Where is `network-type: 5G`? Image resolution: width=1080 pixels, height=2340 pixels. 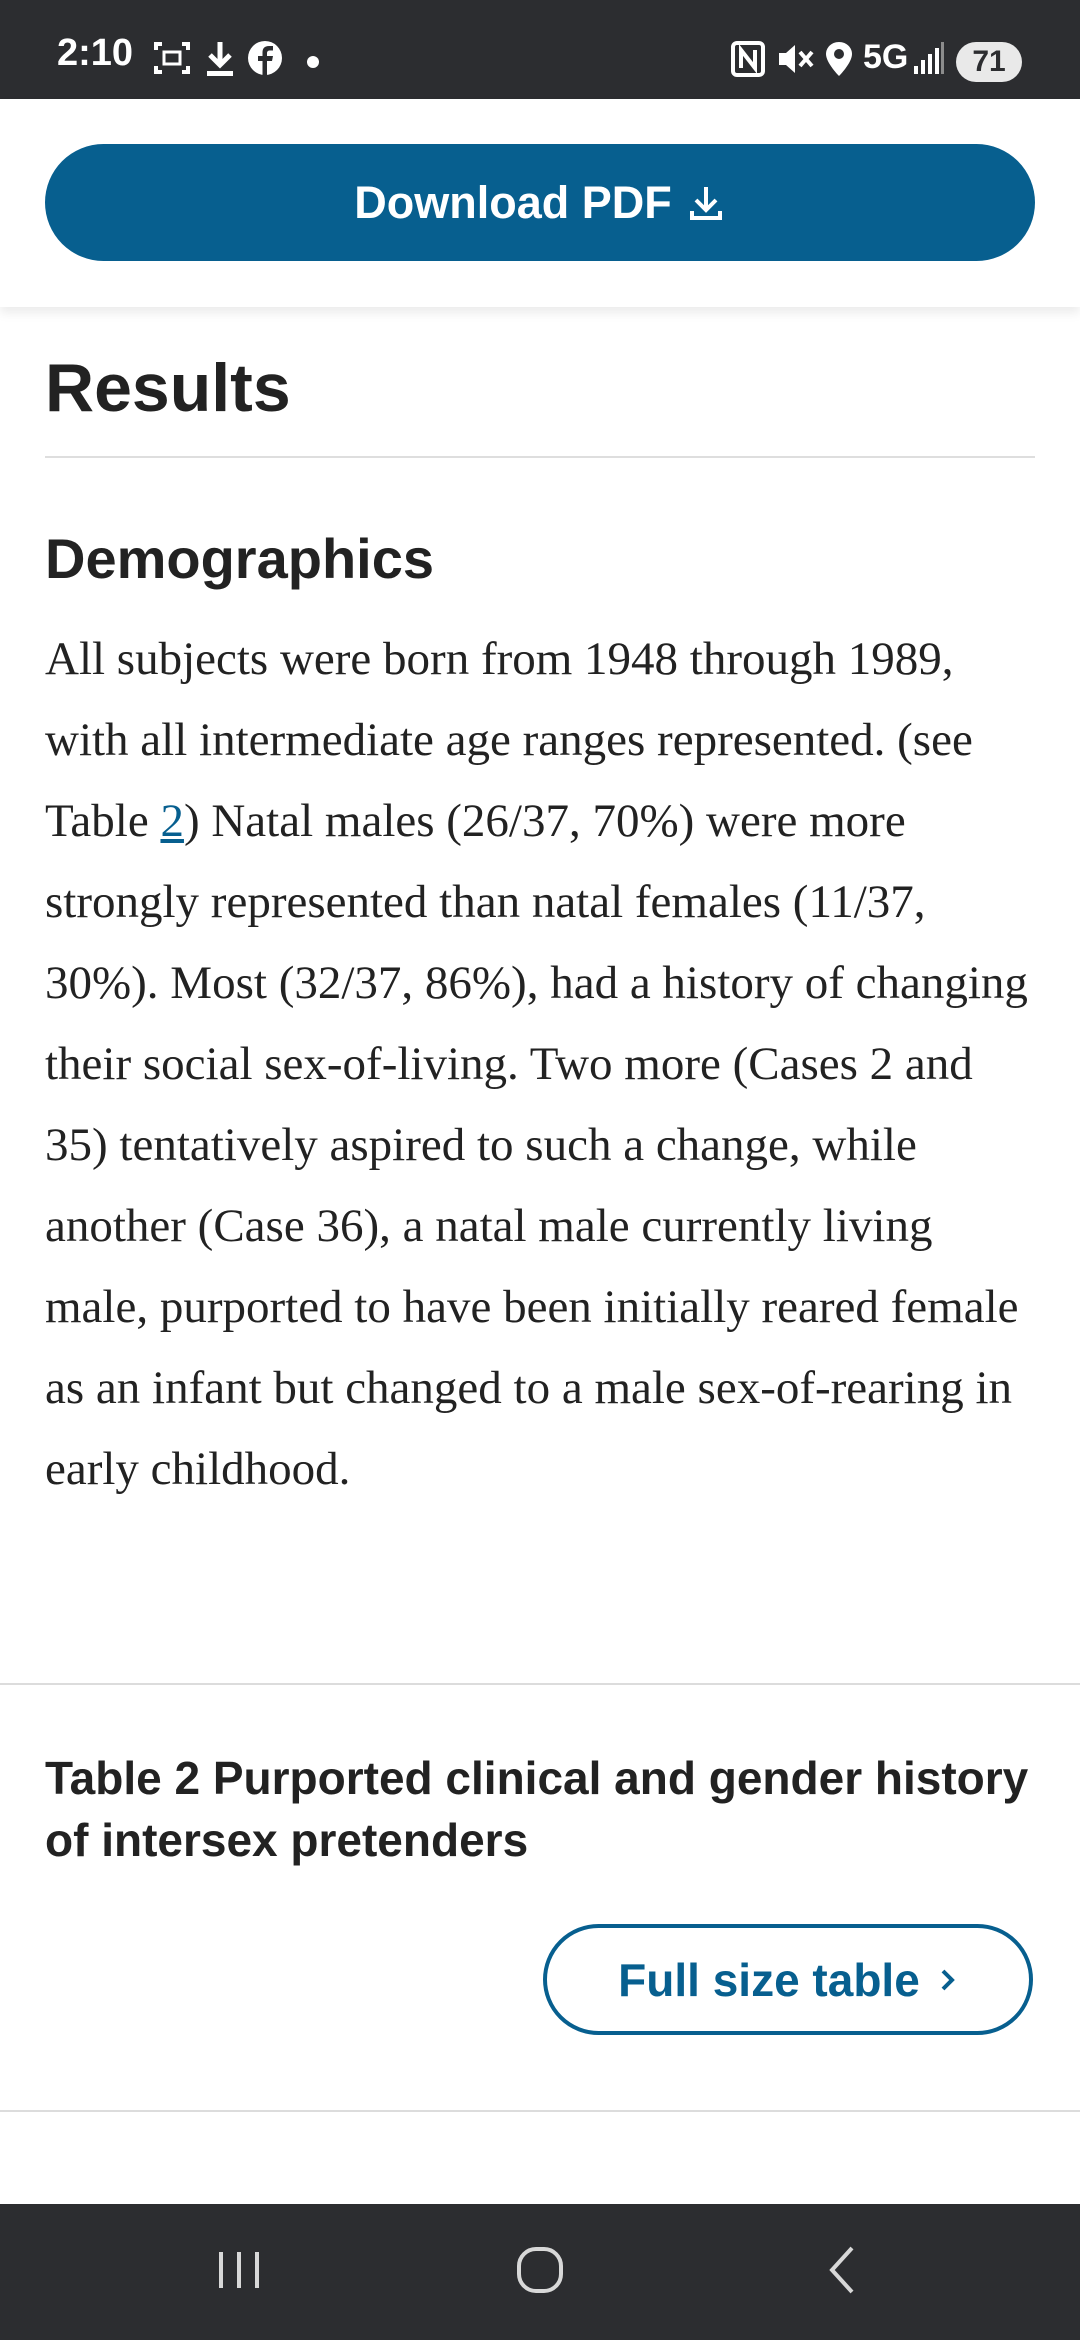
network-type: 5G is located at coordinates (886, 57).